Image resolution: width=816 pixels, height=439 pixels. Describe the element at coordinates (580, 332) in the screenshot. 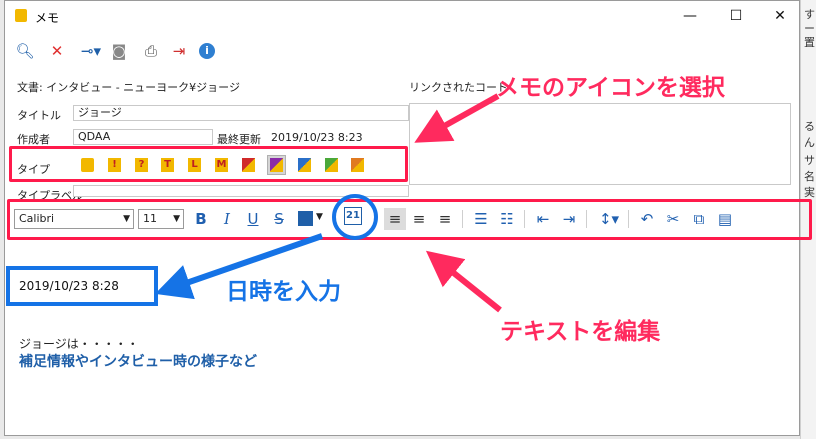

I see `edit-text-callout: テキストを編集` at that location.